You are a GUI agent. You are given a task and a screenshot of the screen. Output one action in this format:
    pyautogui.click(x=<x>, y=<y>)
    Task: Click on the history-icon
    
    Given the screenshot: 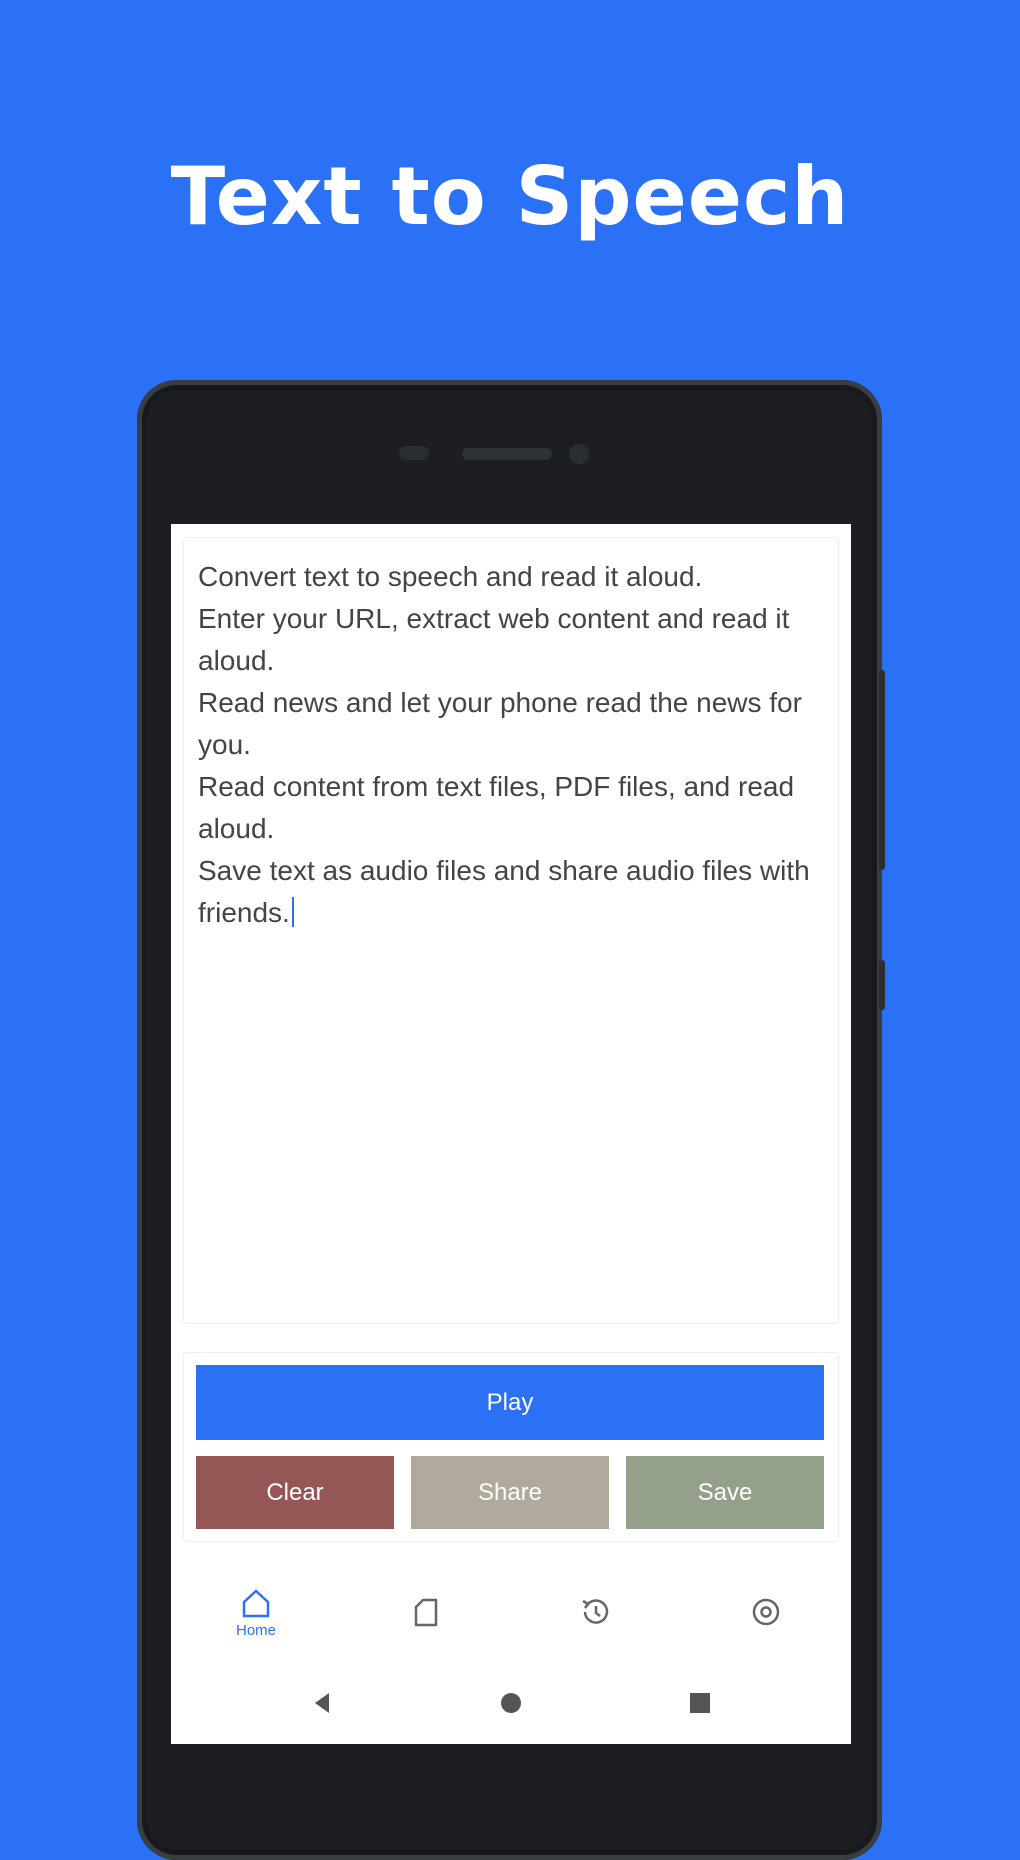 What is the action you would take?
    pyautogui.click(x=595, y=1611)
    